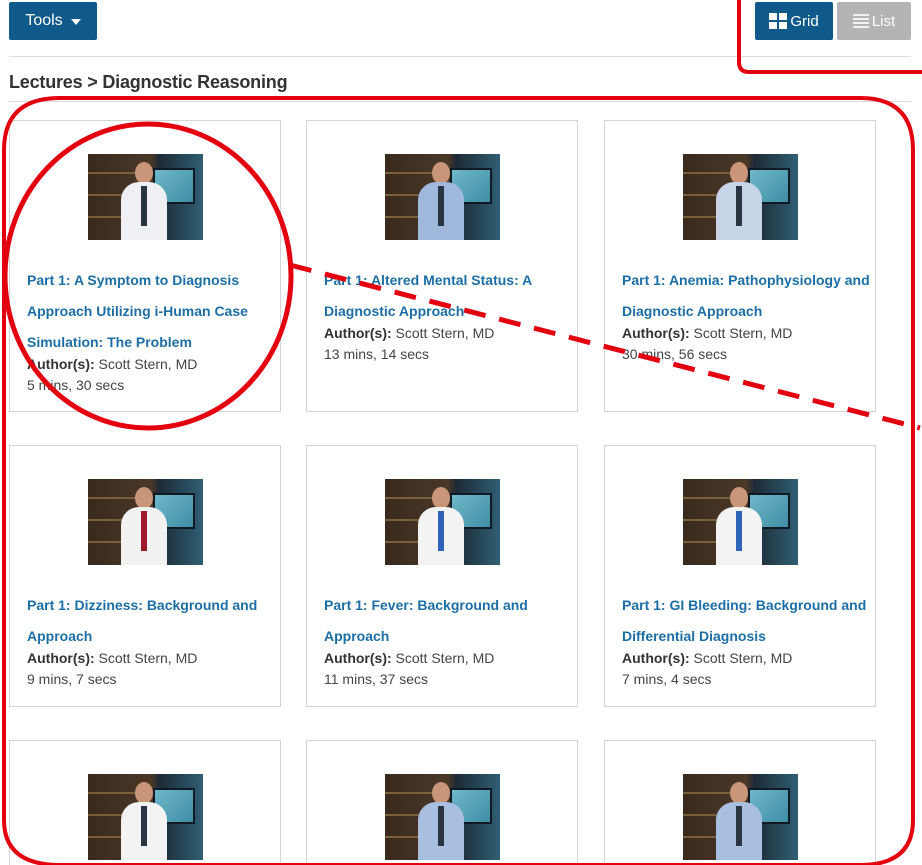  Describe the element at coordinates (76, 385) in the screenshot. I see `lecture-duration: 5 mins, 30 secs` at that location.